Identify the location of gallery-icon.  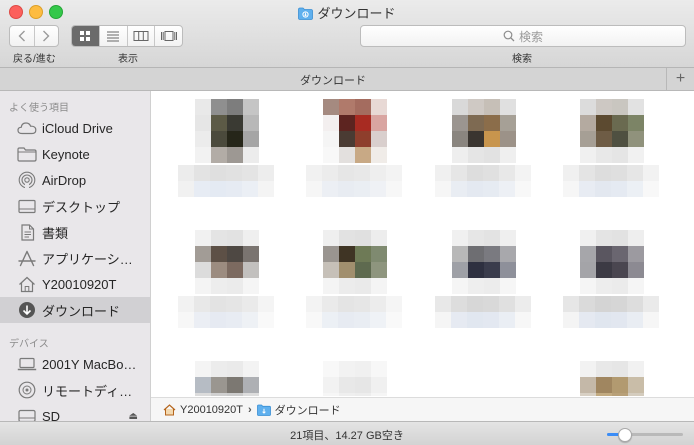
(168, 36).